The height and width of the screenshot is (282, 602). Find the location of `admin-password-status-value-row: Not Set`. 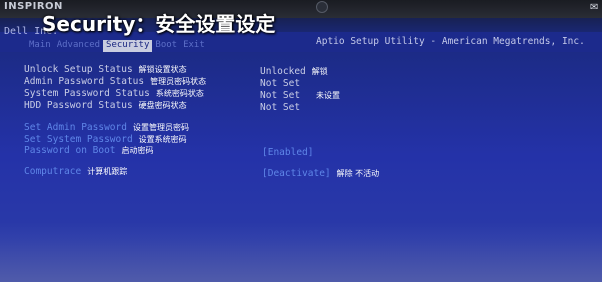

admin-password-status-value-row: Not Set is located at coordinates (280, 83).